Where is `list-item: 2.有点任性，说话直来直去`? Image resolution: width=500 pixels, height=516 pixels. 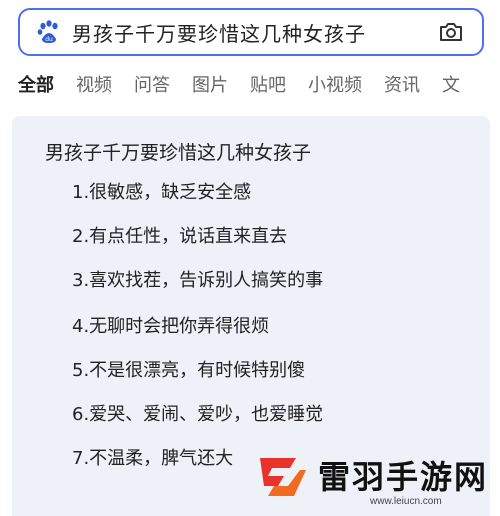 list-item: 2.有点任性，说话直来直去 is located at coordinates (180, 236).